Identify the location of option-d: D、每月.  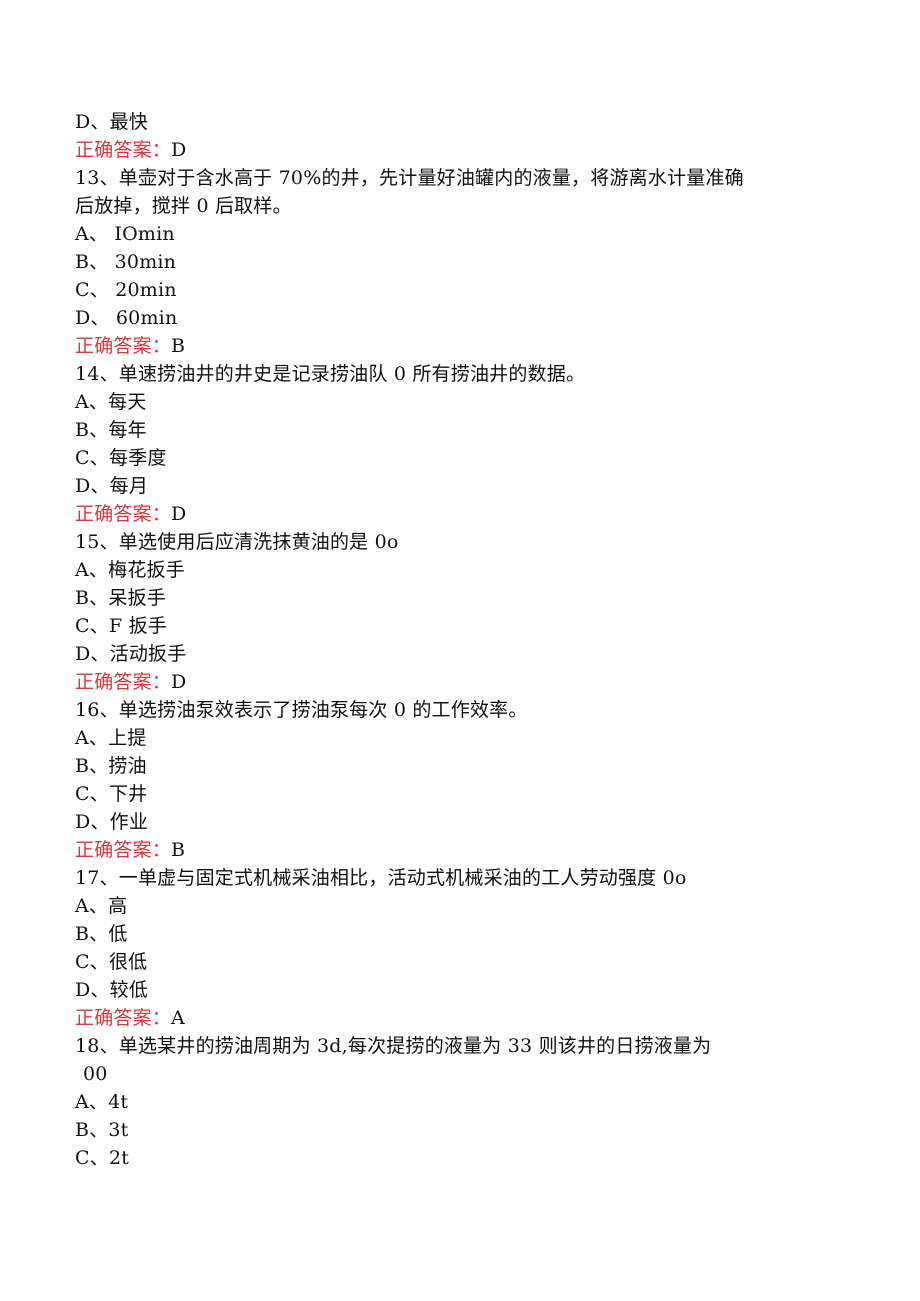
(445, 486).